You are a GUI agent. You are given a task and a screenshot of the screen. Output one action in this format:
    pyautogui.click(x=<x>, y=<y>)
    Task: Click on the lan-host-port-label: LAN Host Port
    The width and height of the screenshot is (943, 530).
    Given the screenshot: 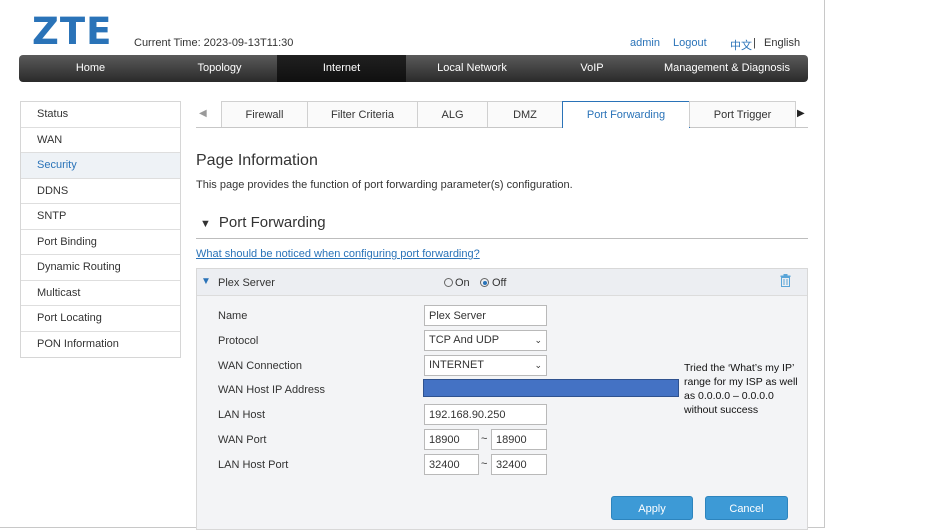 What is the action you would take?
    pyautogui.click(x=253, y=465)
    